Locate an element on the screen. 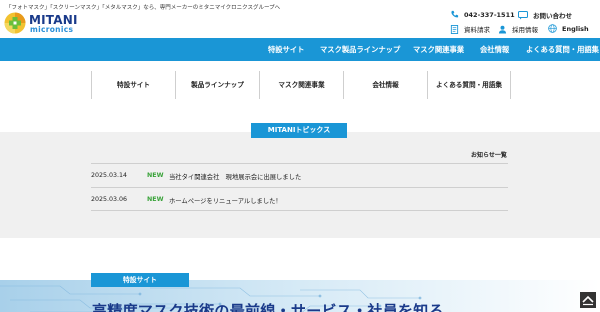 Image resolution: width=600 pixels, height=312 pixels. contact-label: お問い合わせ is located at coordinates (552, 16).